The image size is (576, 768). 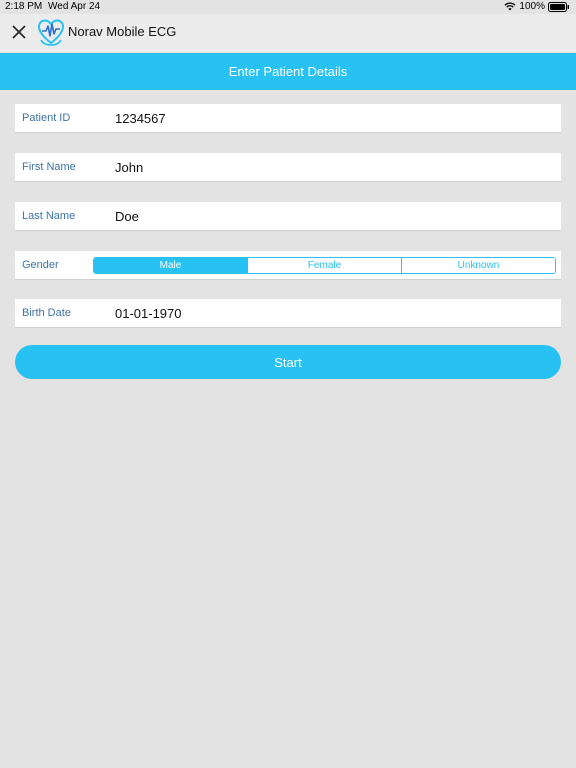 I want to click on status-date: Wed Apr 24, so click(x=74, y=6).